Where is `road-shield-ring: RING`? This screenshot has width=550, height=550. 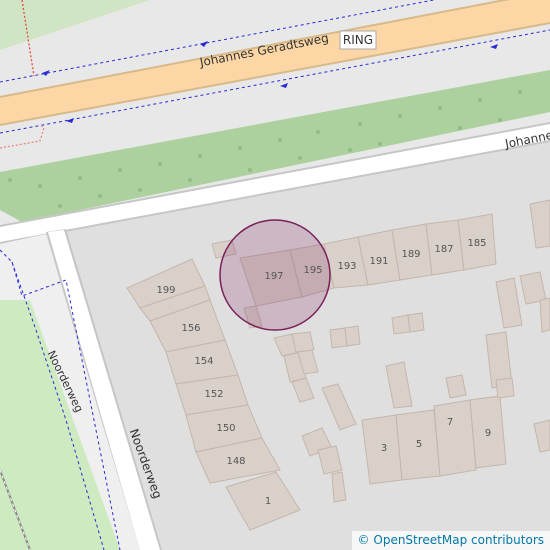 road-shield-ring: RING is located at coordinates (358, 40).